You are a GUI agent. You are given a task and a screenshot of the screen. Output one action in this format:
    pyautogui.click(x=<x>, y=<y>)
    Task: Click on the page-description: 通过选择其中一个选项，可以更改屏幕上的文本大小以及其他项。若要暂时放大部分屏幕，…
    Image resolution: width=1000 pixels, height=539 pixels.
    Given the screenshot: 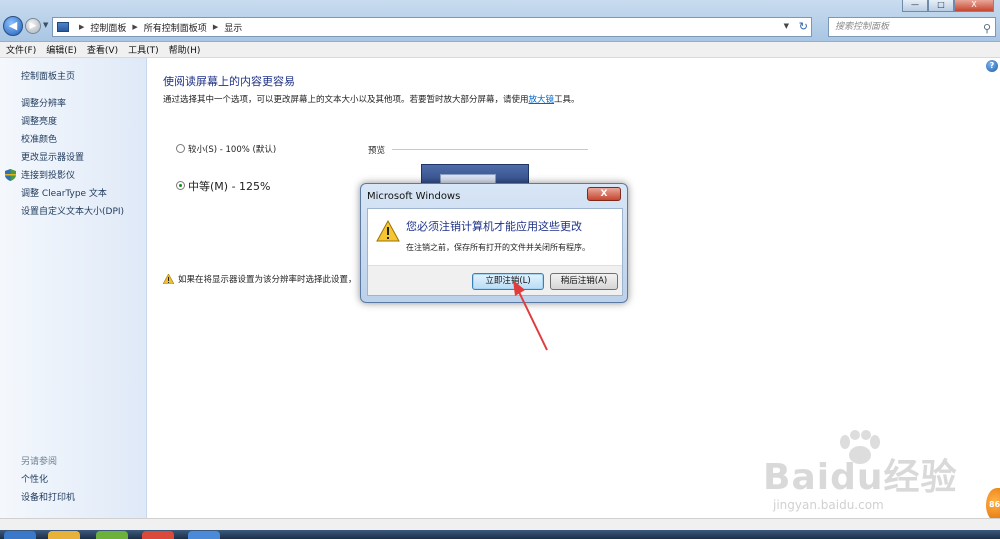 What is the action you would take?
    pyautogui.click(x=373, y=100)
    